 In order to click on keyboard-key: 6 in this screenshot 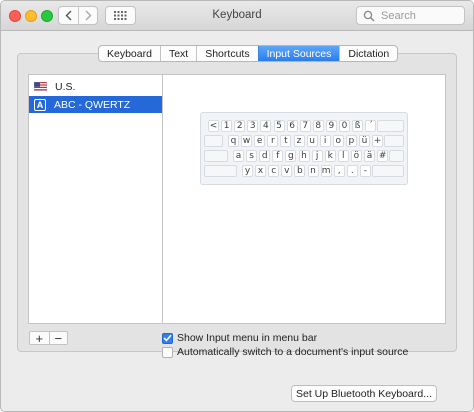, I will do `click(292, 126)`.